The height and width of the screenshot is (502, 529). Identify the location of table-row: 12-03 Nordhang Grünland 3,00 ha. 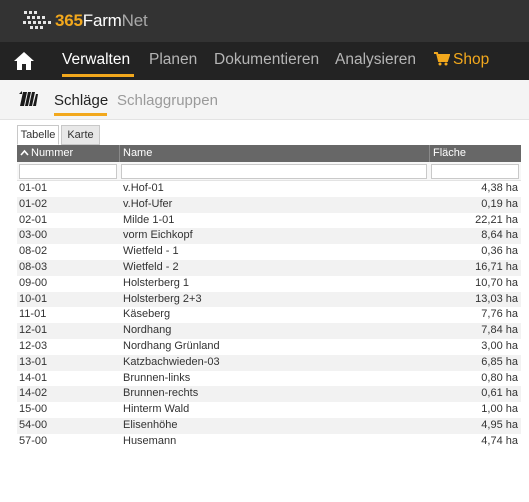
(269, 346).